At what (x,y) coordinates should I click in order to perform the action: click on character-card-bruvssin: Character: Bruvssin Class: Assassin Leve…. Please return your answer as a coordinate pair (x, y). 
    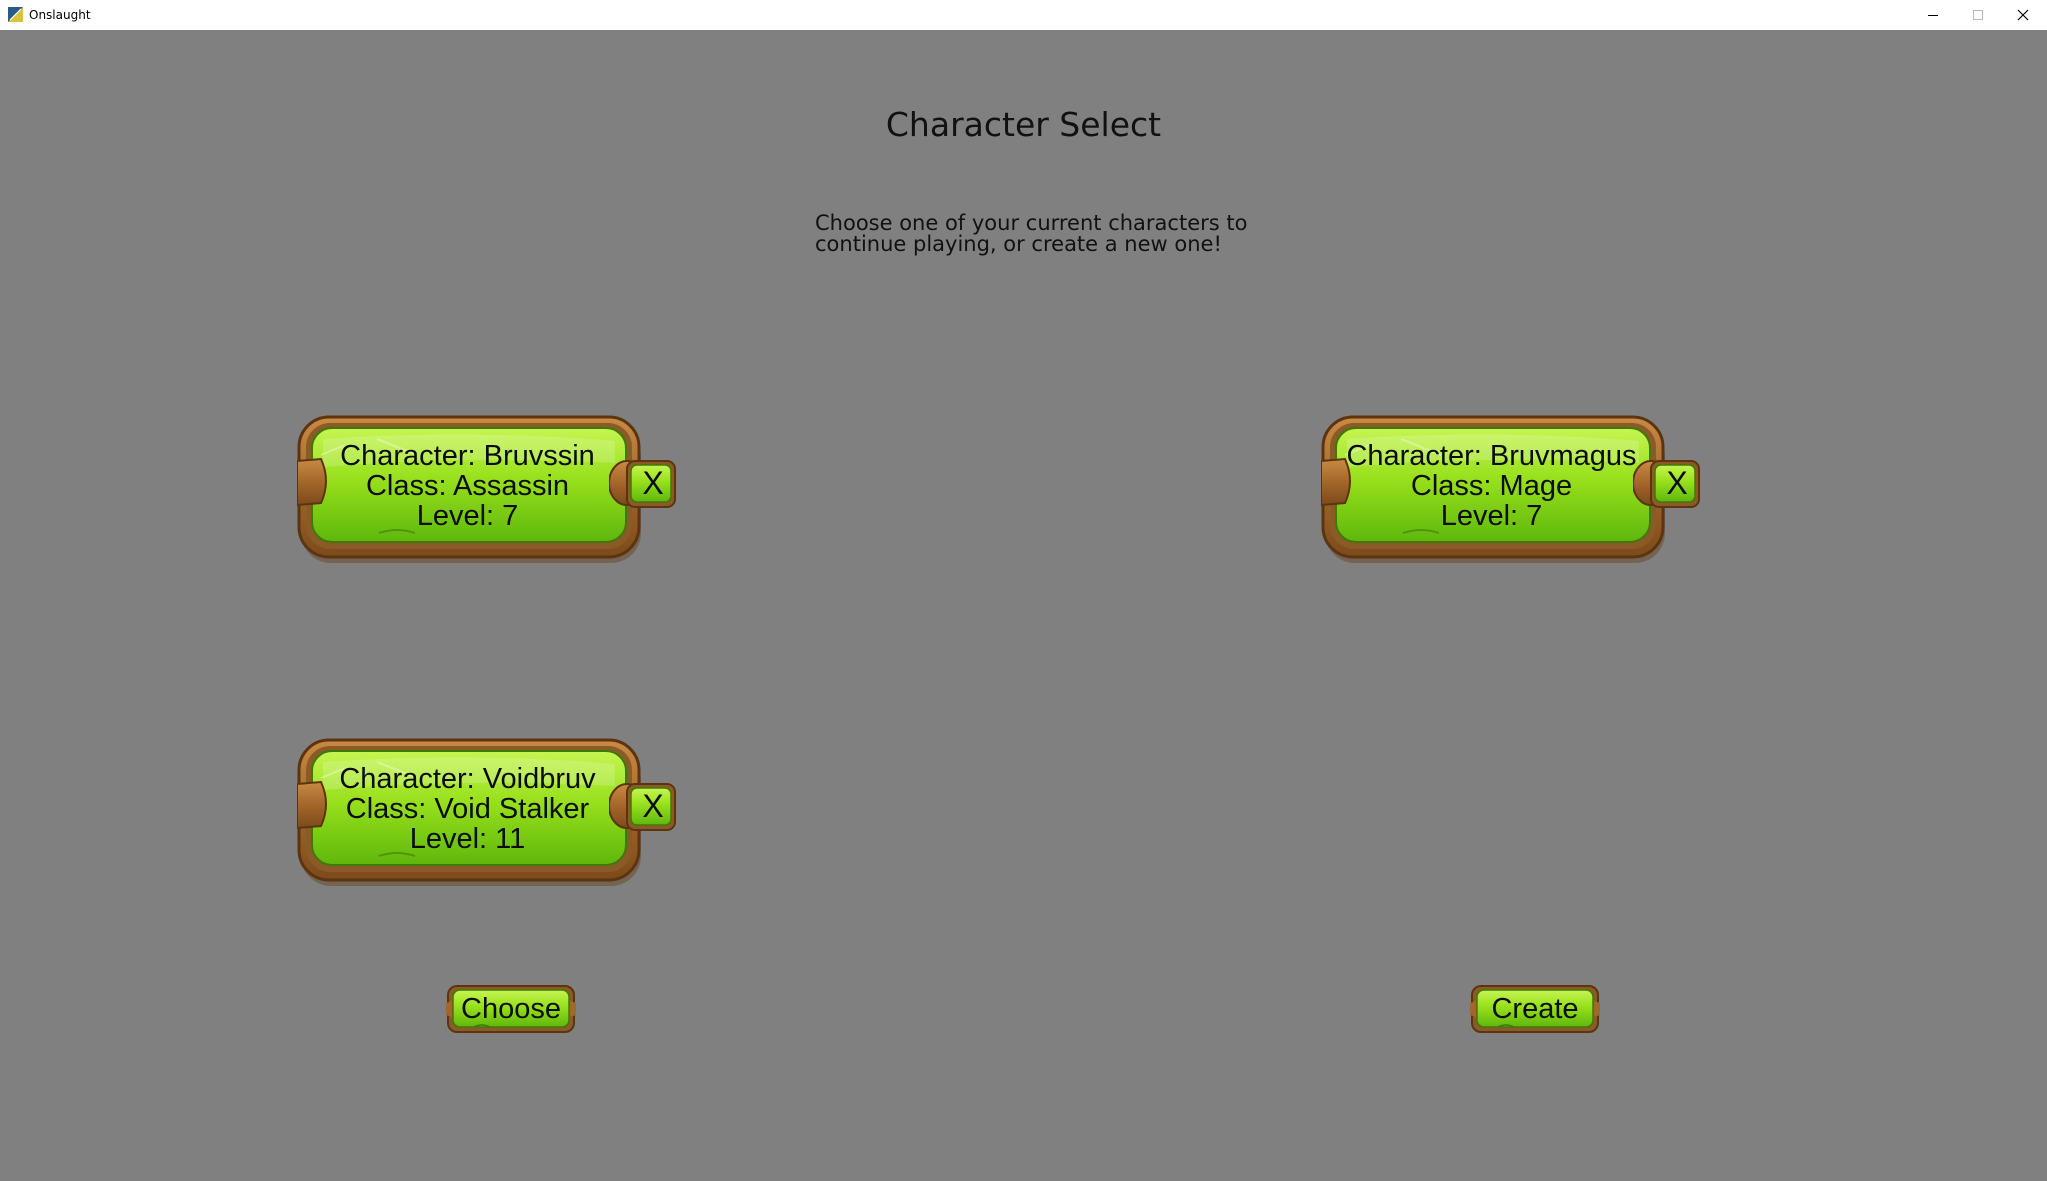
    Looking at the image, I should click on (488, 490).